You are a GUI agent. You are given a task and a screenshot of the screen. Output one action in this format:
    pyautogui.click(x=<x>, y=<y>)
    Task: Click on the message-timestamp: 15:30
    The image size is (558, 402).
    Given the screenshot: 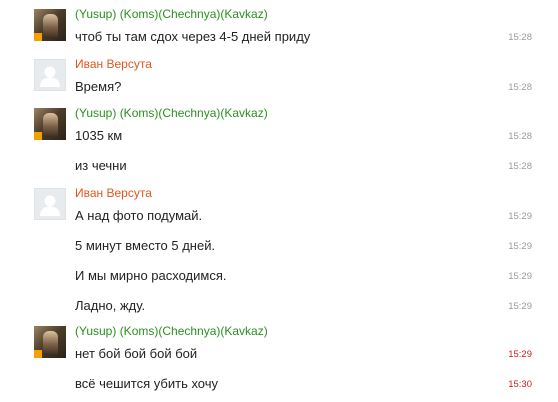 What is the action you would take?
    pyautogui.click(x=520, y=384)
    